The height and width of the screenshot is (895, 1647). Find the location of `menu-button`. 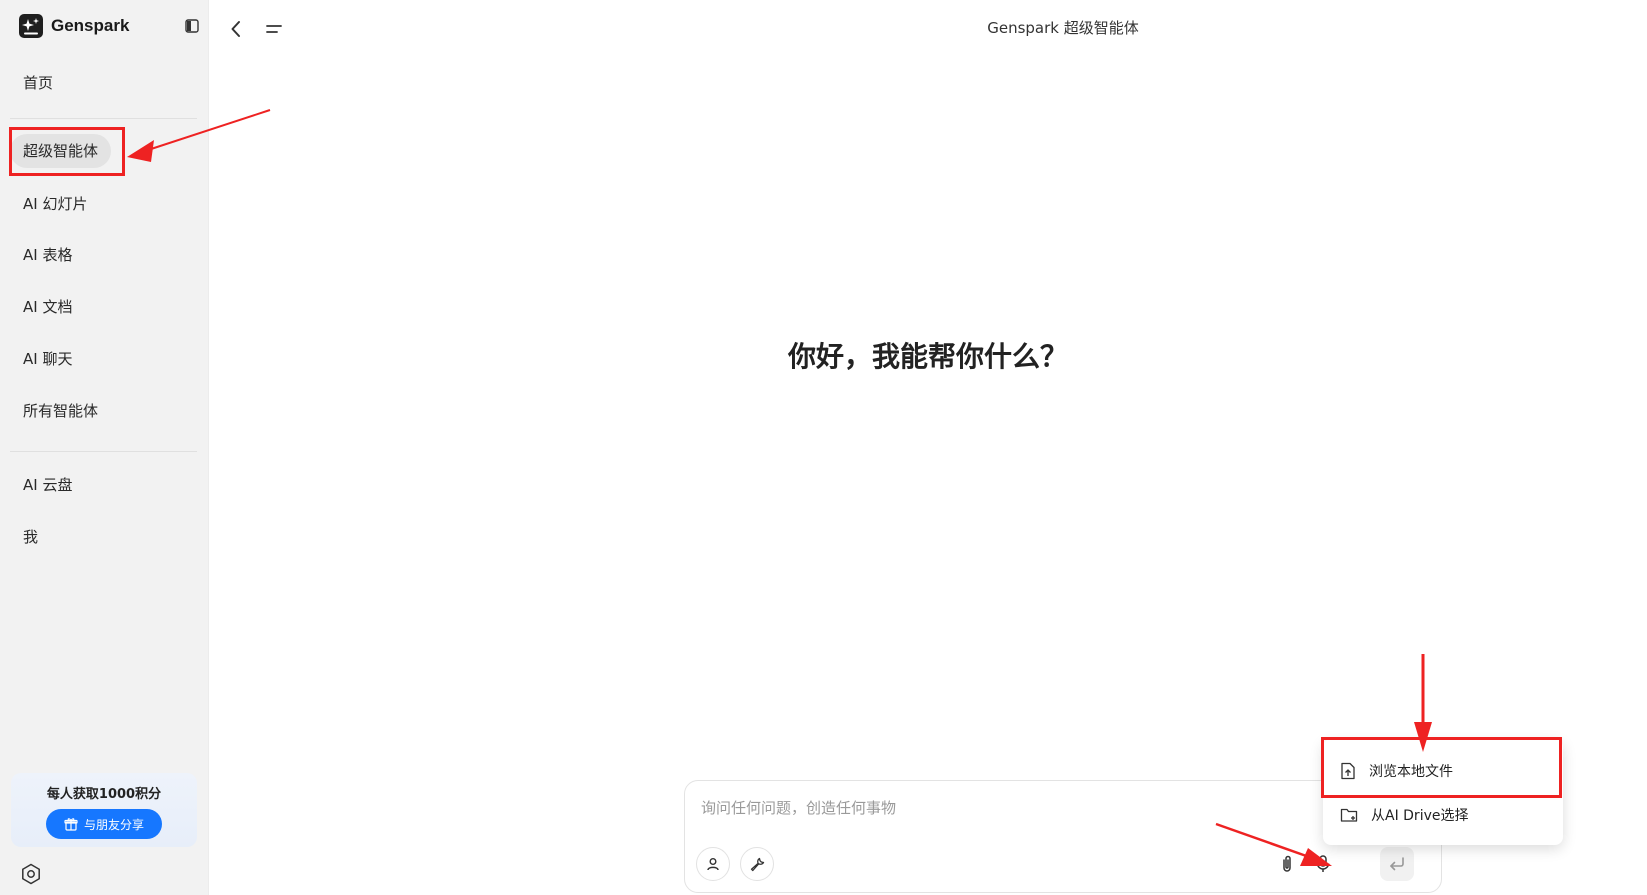

menu-button is located at coordinates (274, 31).